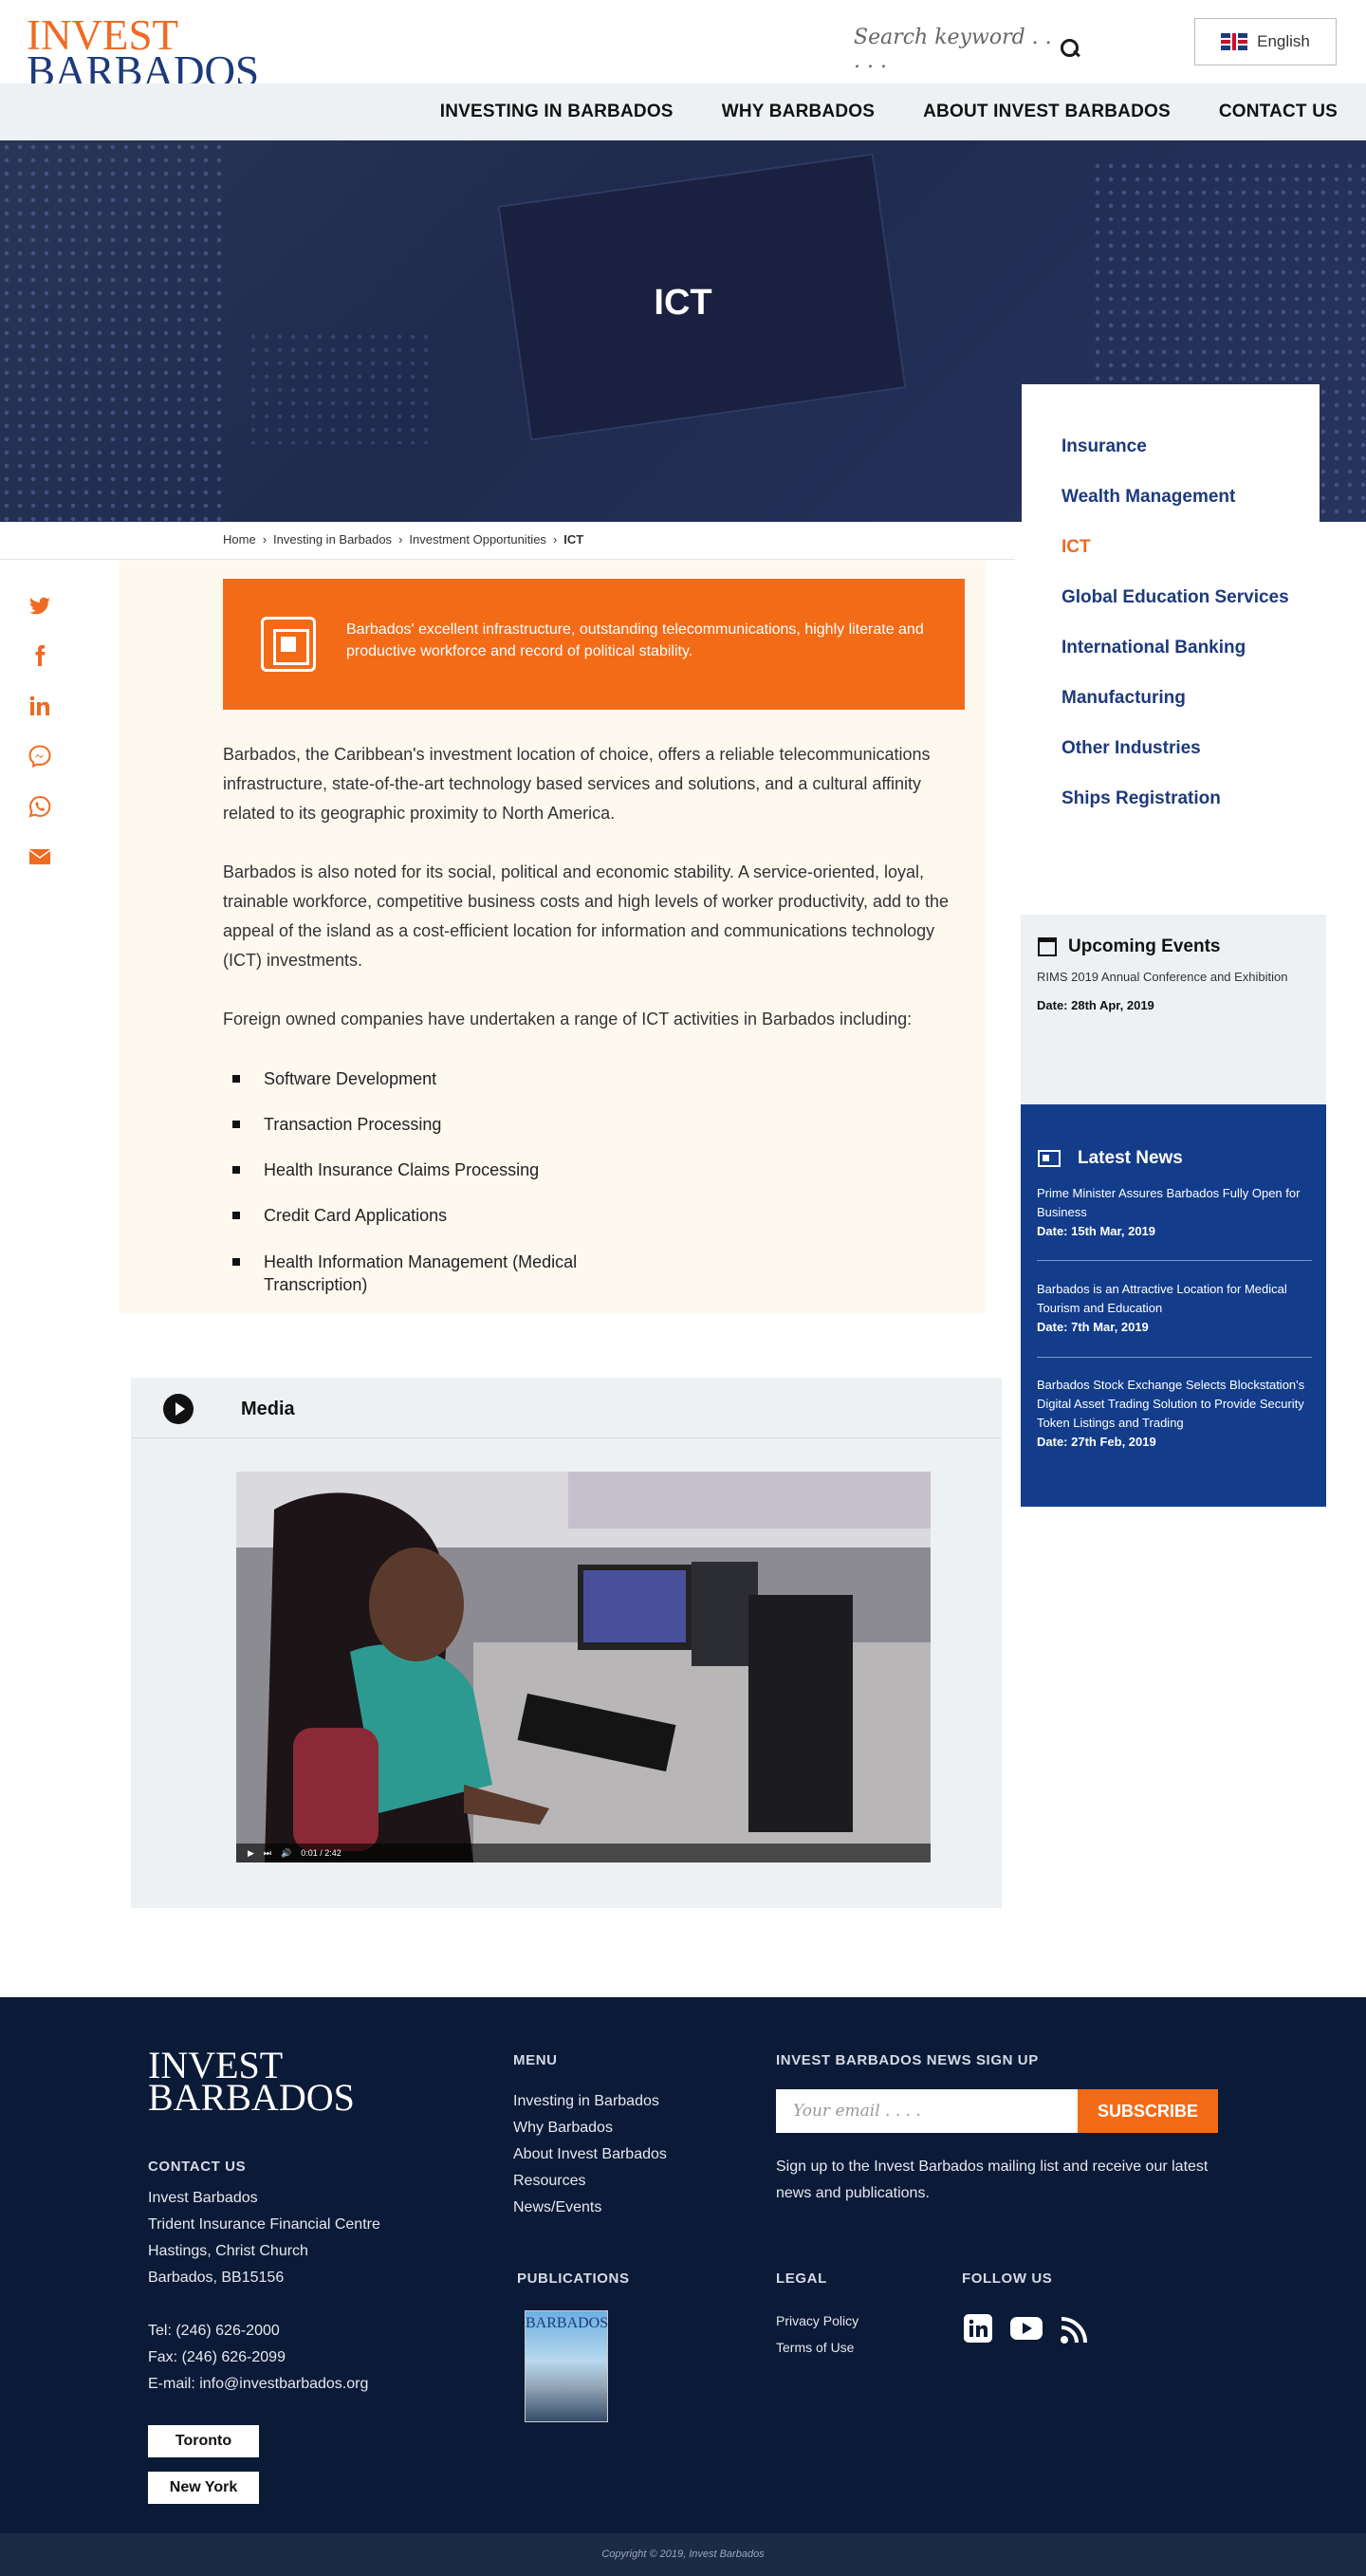  What do you see at coordinates (1278, 112) in the screenshot?
I see `nav-contact: CONTACT US` at bounding box center [1278, 112].